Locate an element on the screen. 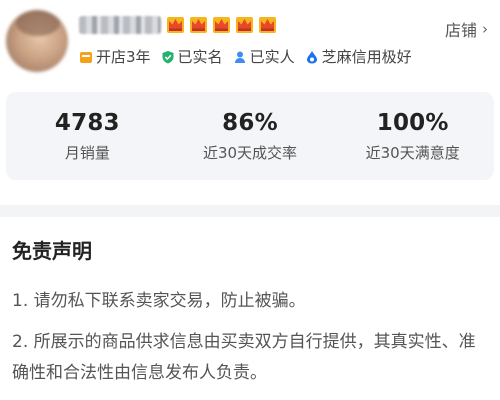  badge-label: 已实名 is located at coordinates (200, 57).